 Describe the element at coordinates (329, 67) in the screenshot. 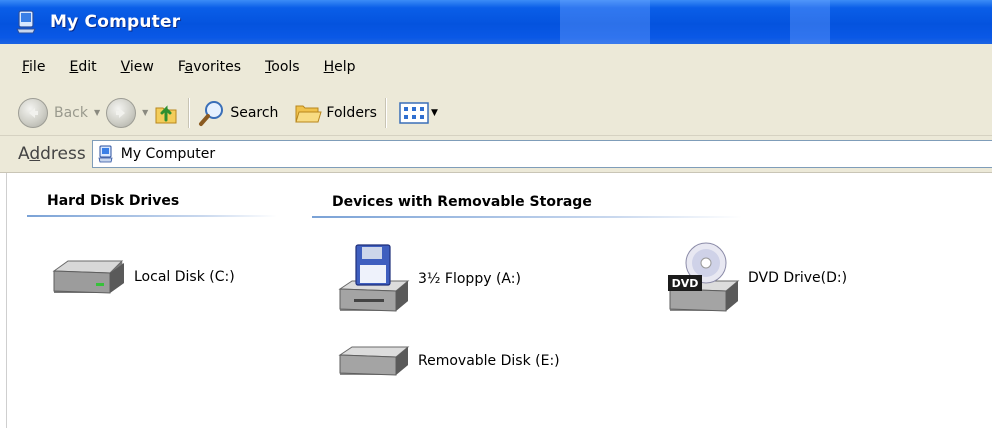

I see `menu-hotkey: H` at that location.